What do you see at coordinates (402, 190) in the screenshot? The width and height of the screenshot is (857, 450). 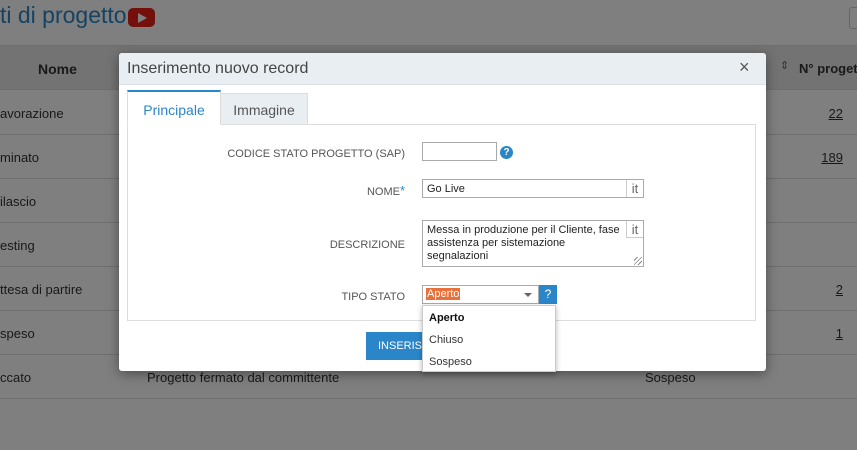 I see `required-marker: *` at bounding box center [402, 190].